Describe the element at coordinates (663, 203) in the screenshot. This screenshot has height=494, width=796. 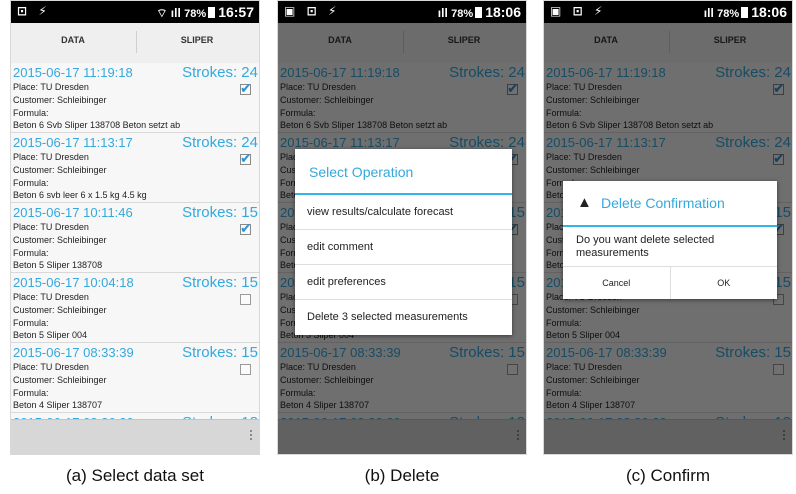
I see `dialog-title: Delete Confirmation` at that location.